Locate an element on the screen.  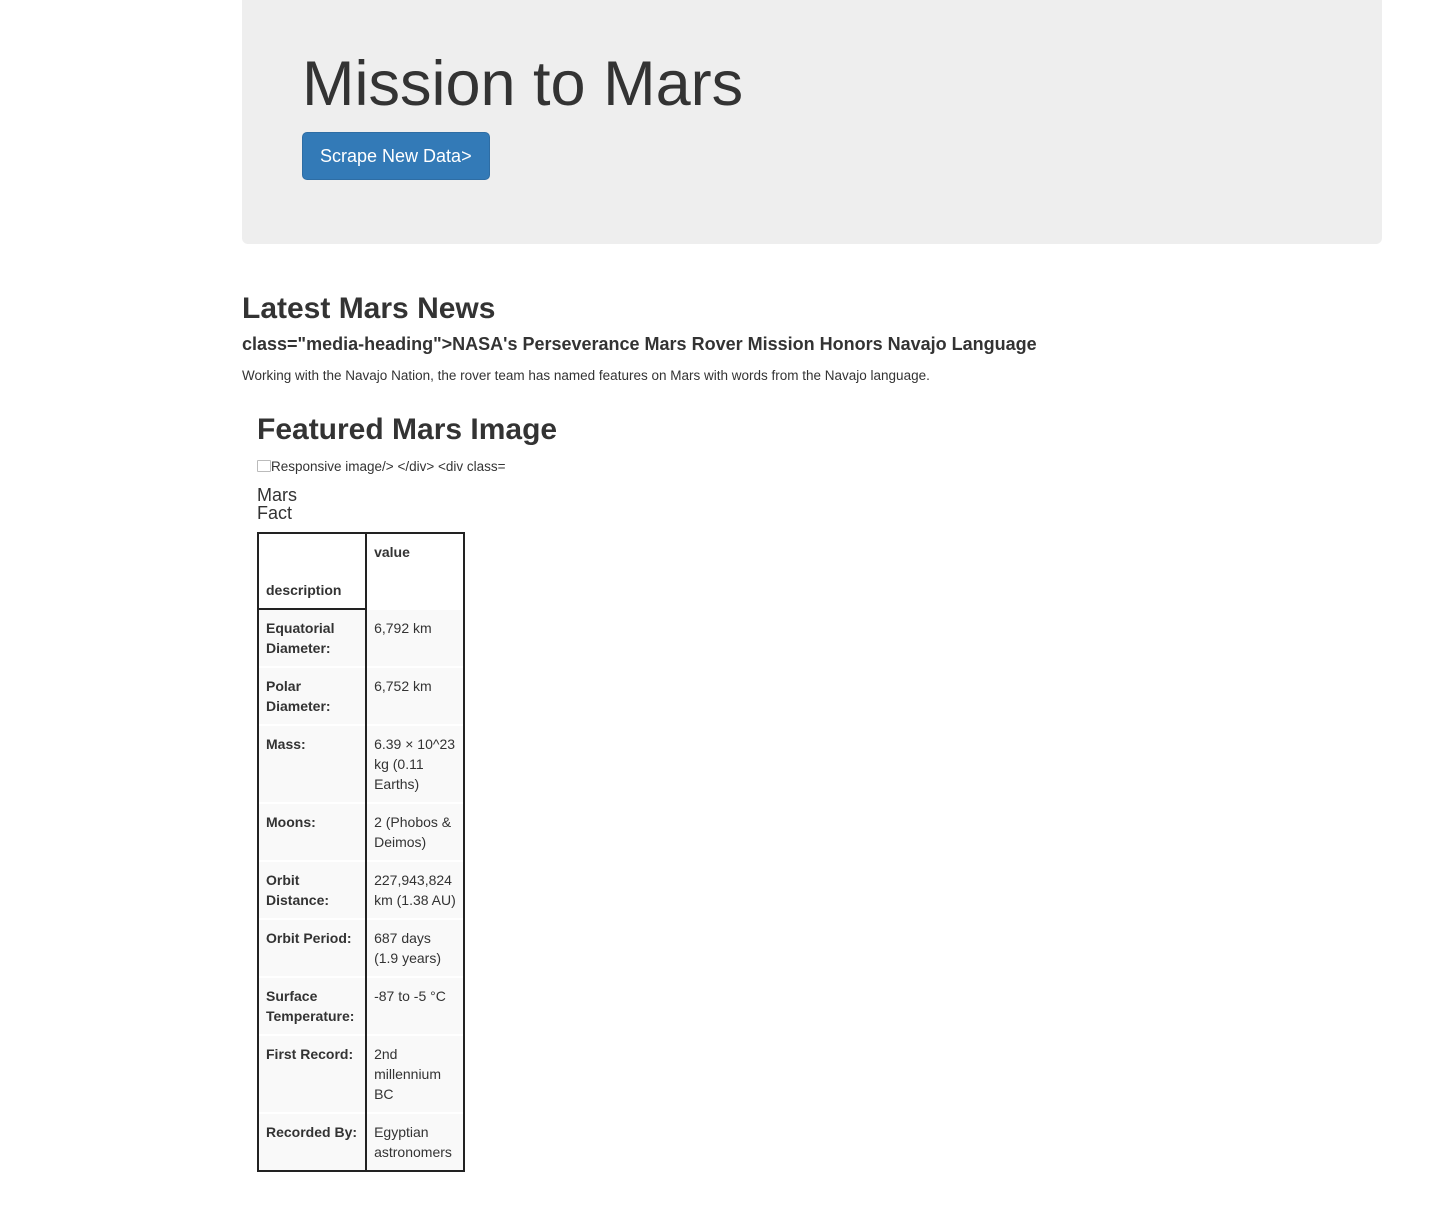
fact-value: 2nd millennium BC is located at coordinates (415, 1074).